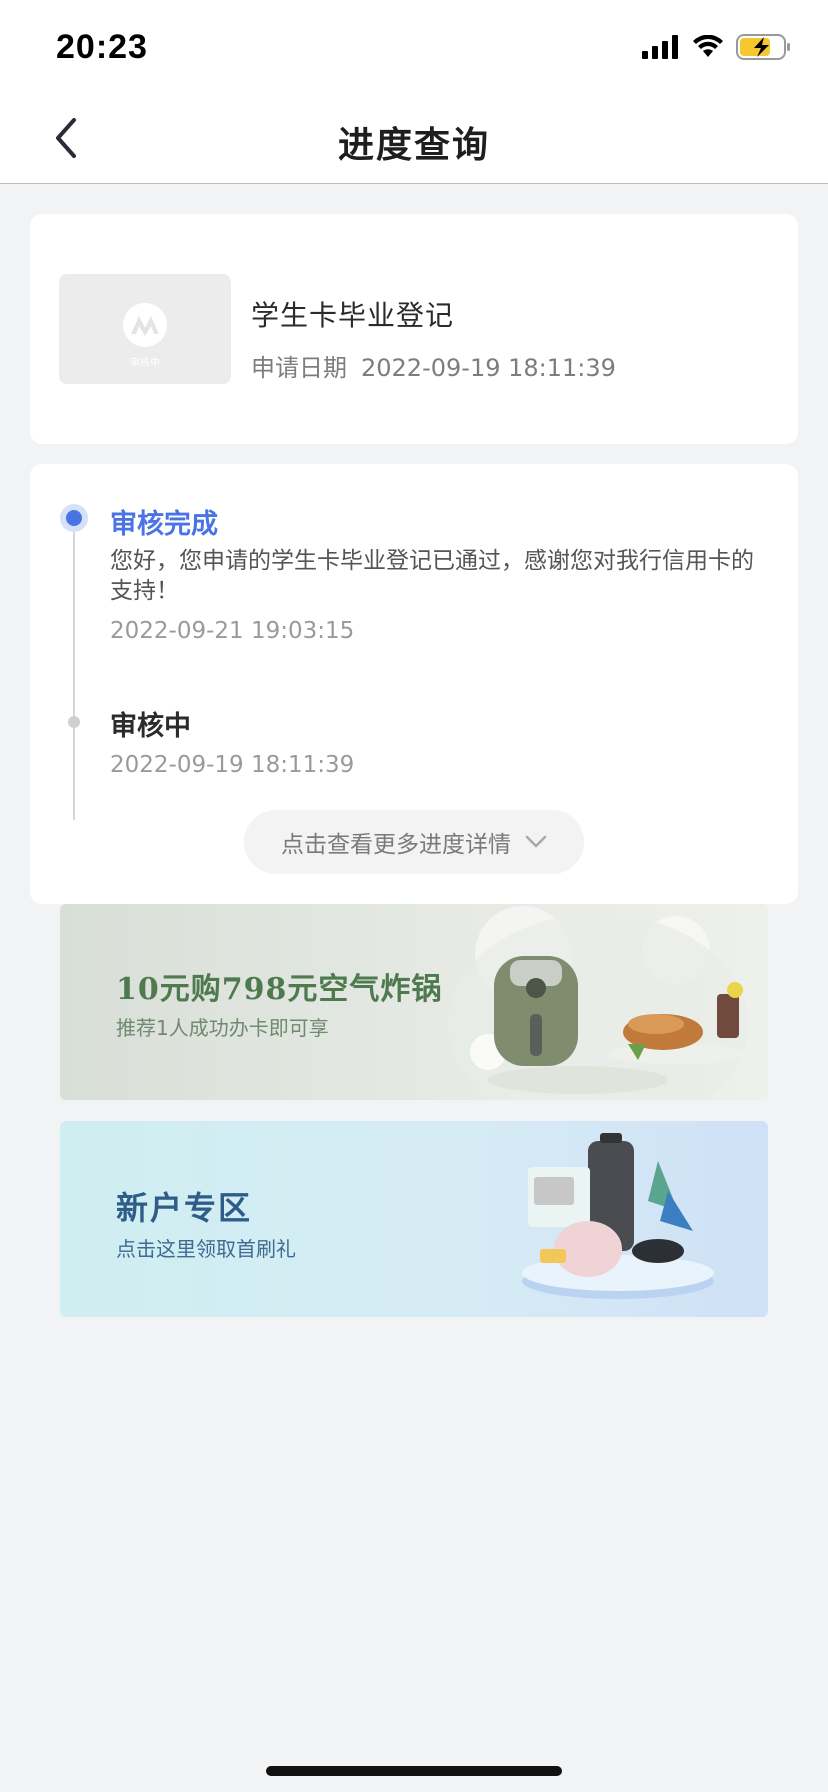  Describe the element at coordinates (74, 722) in the screenshot. I see `timeline-dot` at that location.